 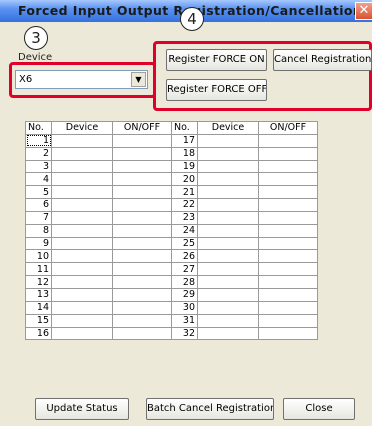 I want to click on table-row: 1 17, so click(x=171, y=140).